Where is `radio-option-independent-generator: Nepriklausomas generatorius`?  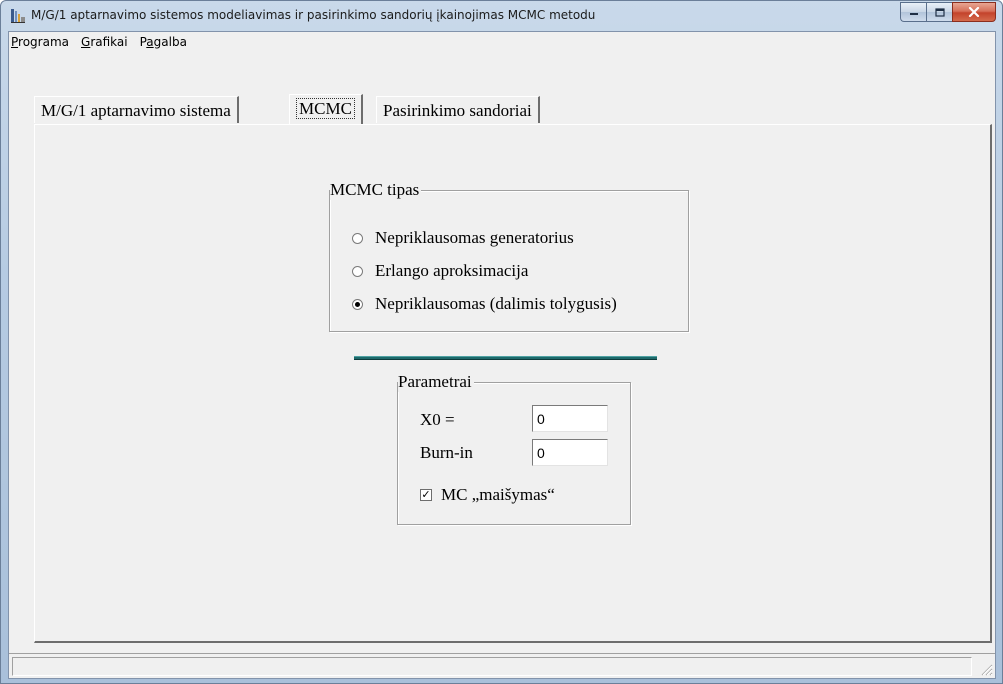
radio-option-independent-generator: Nepriklausomas generatorius is located at coordinates (463, 238).